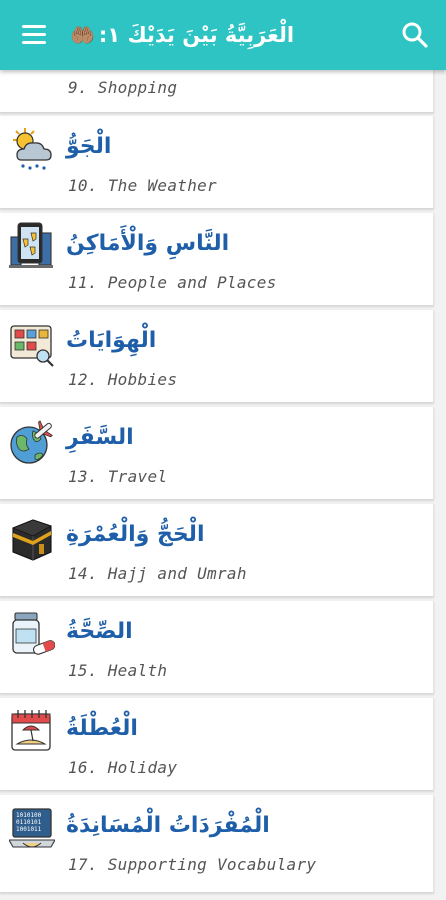 The height and width of the screenshot is (900, 446). What do you see at coordinates (100, 437) in the screenshot?
I see `lesson-title-arabic: السَّفَرِ` at bounding box center [100, 437].